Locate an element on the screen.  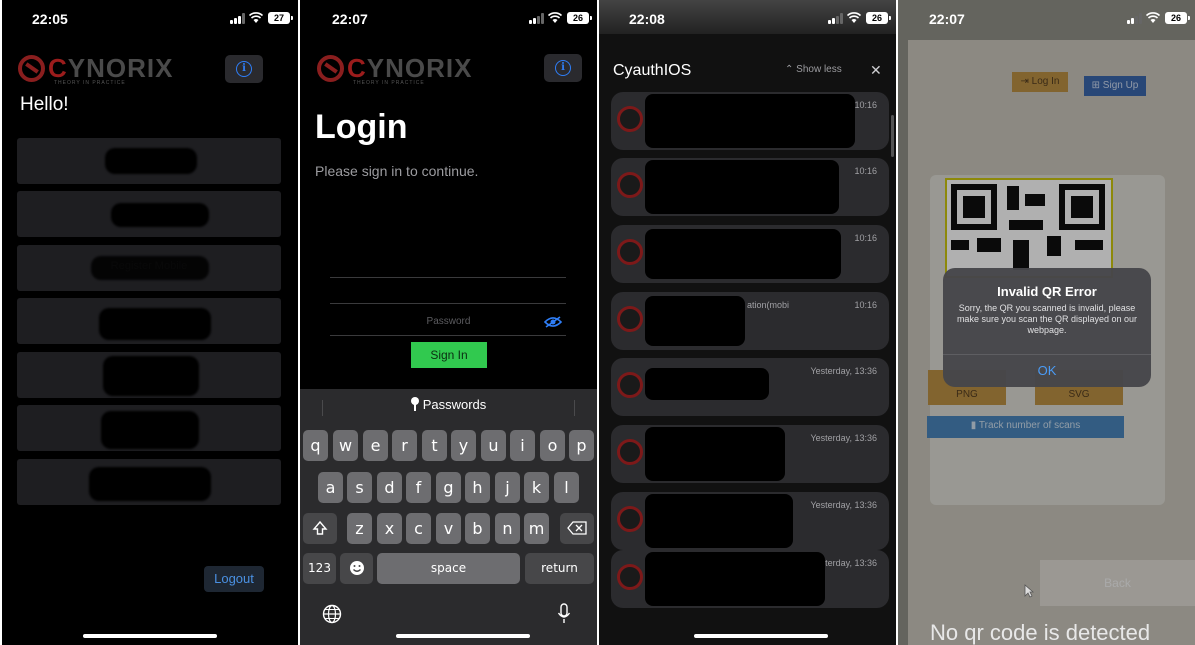
microphone-icon is located at coordinates (564, 614).